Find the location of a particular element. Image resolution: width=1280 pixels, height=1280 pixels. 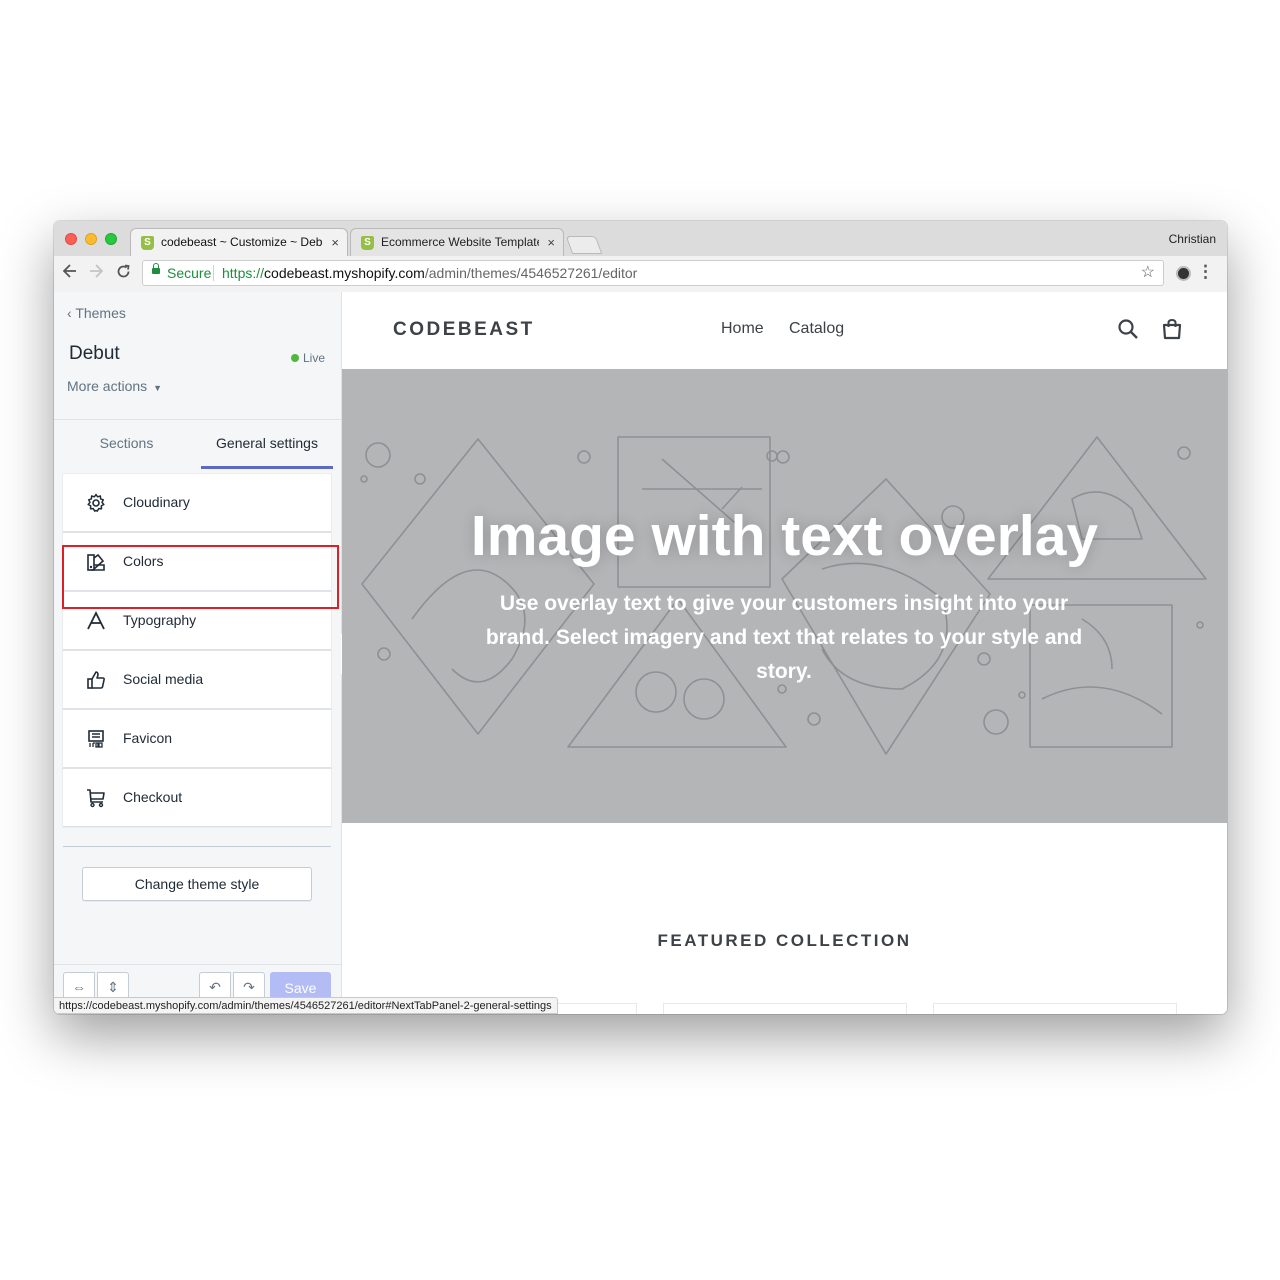

new-tab-button is located at coordinates (584, 245).